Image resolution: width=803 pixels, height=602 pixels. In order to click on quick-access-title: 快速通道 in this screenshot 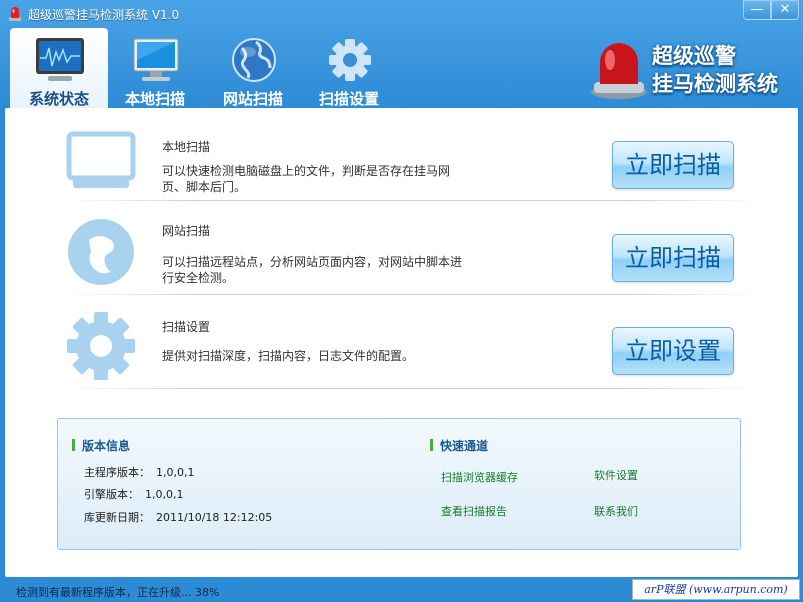, I will do `click(464, 446)`.